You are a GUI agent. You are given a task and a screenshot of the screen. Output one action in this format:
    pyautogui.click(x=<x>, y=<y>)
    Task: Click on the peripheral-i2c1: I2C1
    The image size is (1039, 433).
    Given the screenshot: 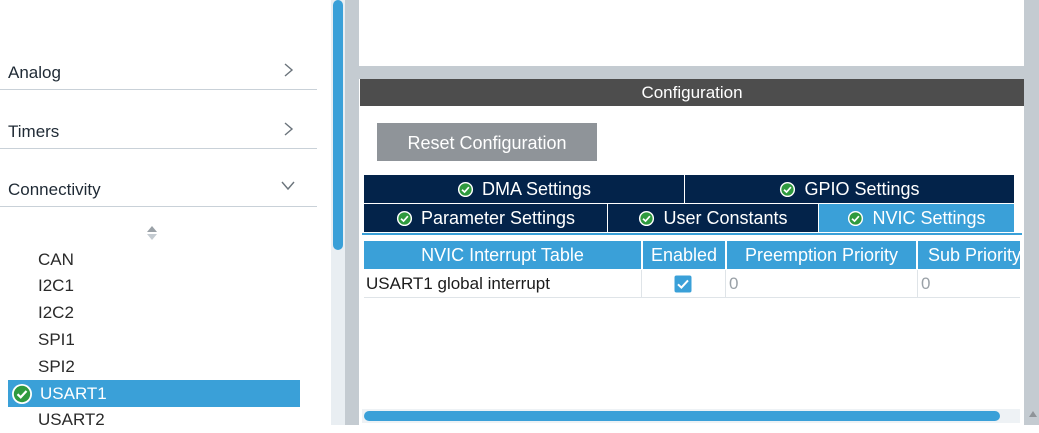 What is the action you would take?
    pyautogui.click(x=56, y=286)
    